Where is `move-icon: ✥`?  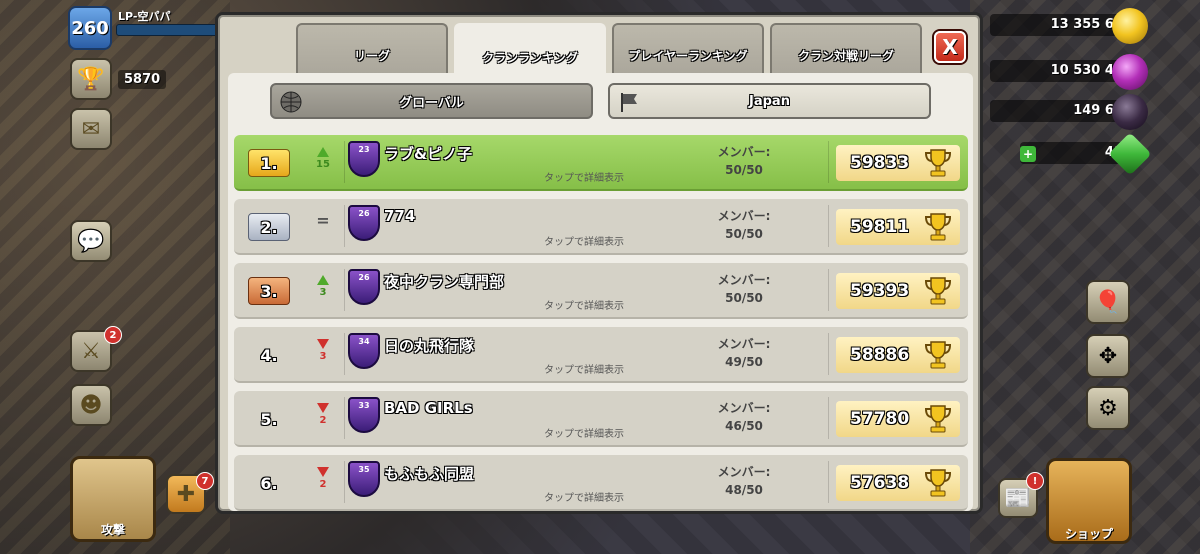 move-icon: ✥ is located at coordinates (1108, 356).